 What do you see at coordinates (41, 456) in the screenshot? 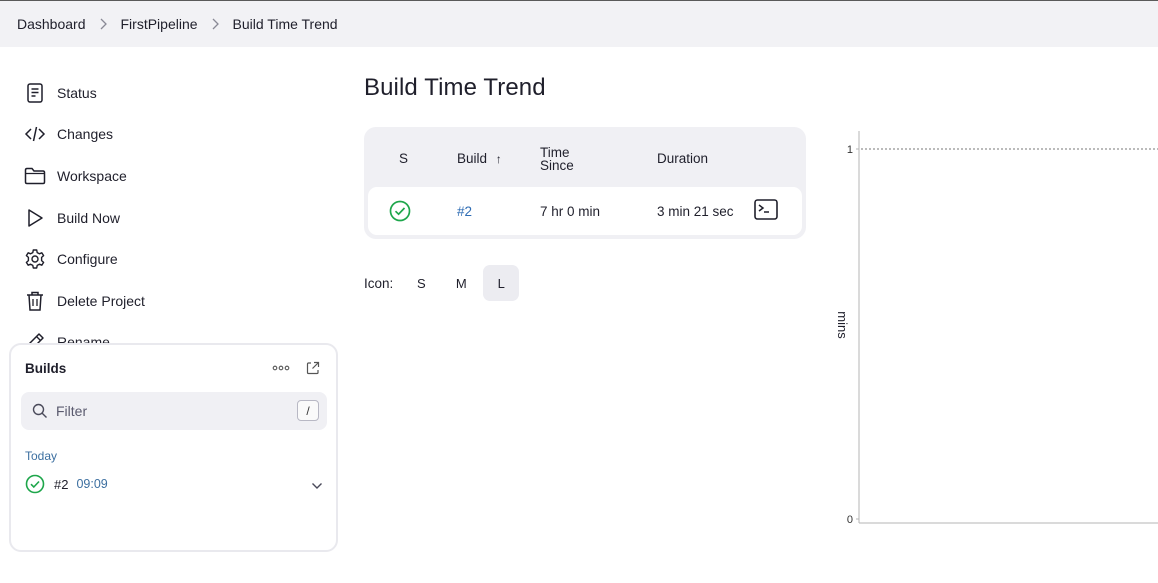
I see `build-group-label: Today` at bounding box center [41, 456].